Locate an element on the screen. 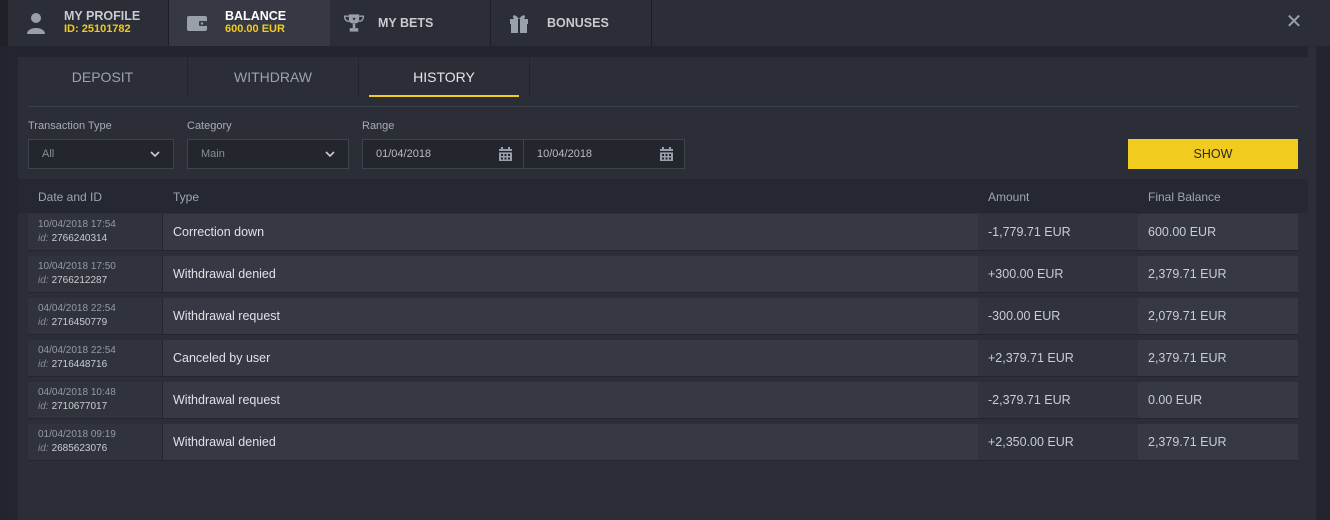 Image resolution: width=1330 pixels, height=520 pixels. amount-cell: +300.00 EUR is located at coordinates (1058, 274).